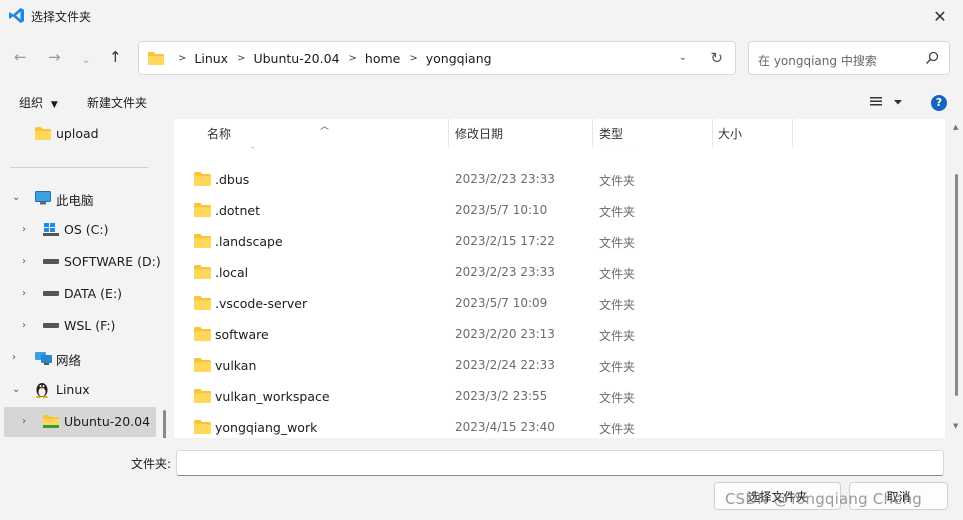  I want to click on sidebar-item-os-c: › OS (C:), so click(79, 230).